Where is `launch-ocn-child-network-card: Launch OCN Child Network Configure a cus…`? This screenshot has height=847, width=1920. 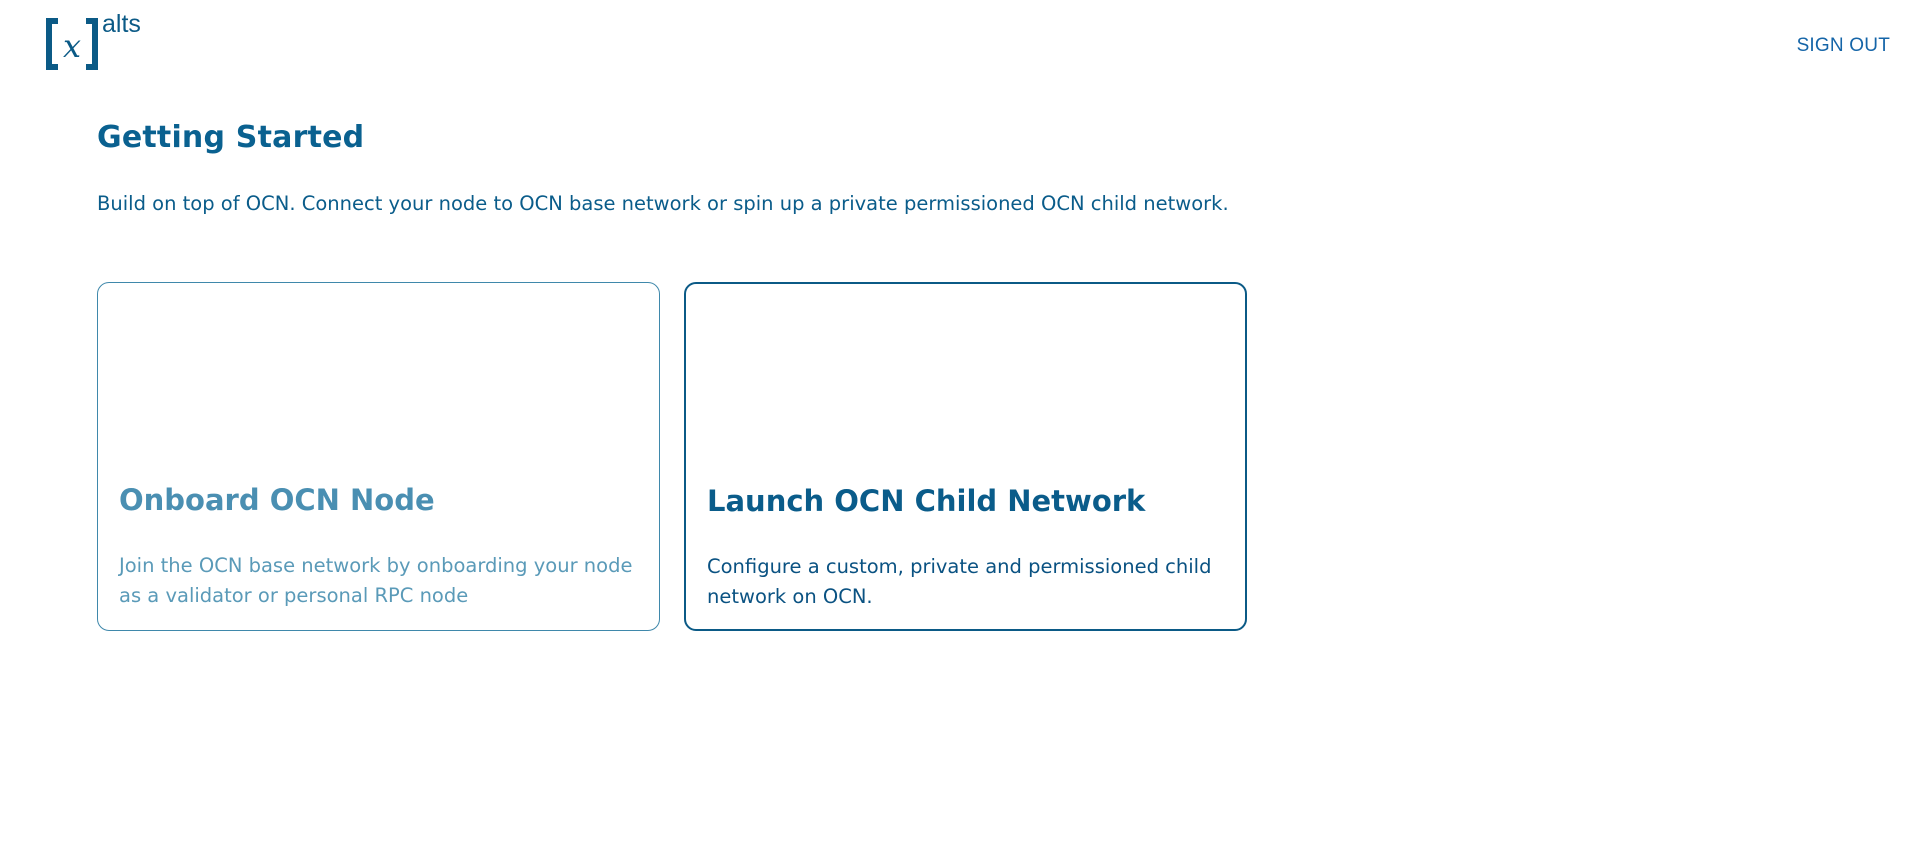 launch-ocn-child-network-card: Launch OCN Child Network Configure a cus… is located at coordinates (965, 456).